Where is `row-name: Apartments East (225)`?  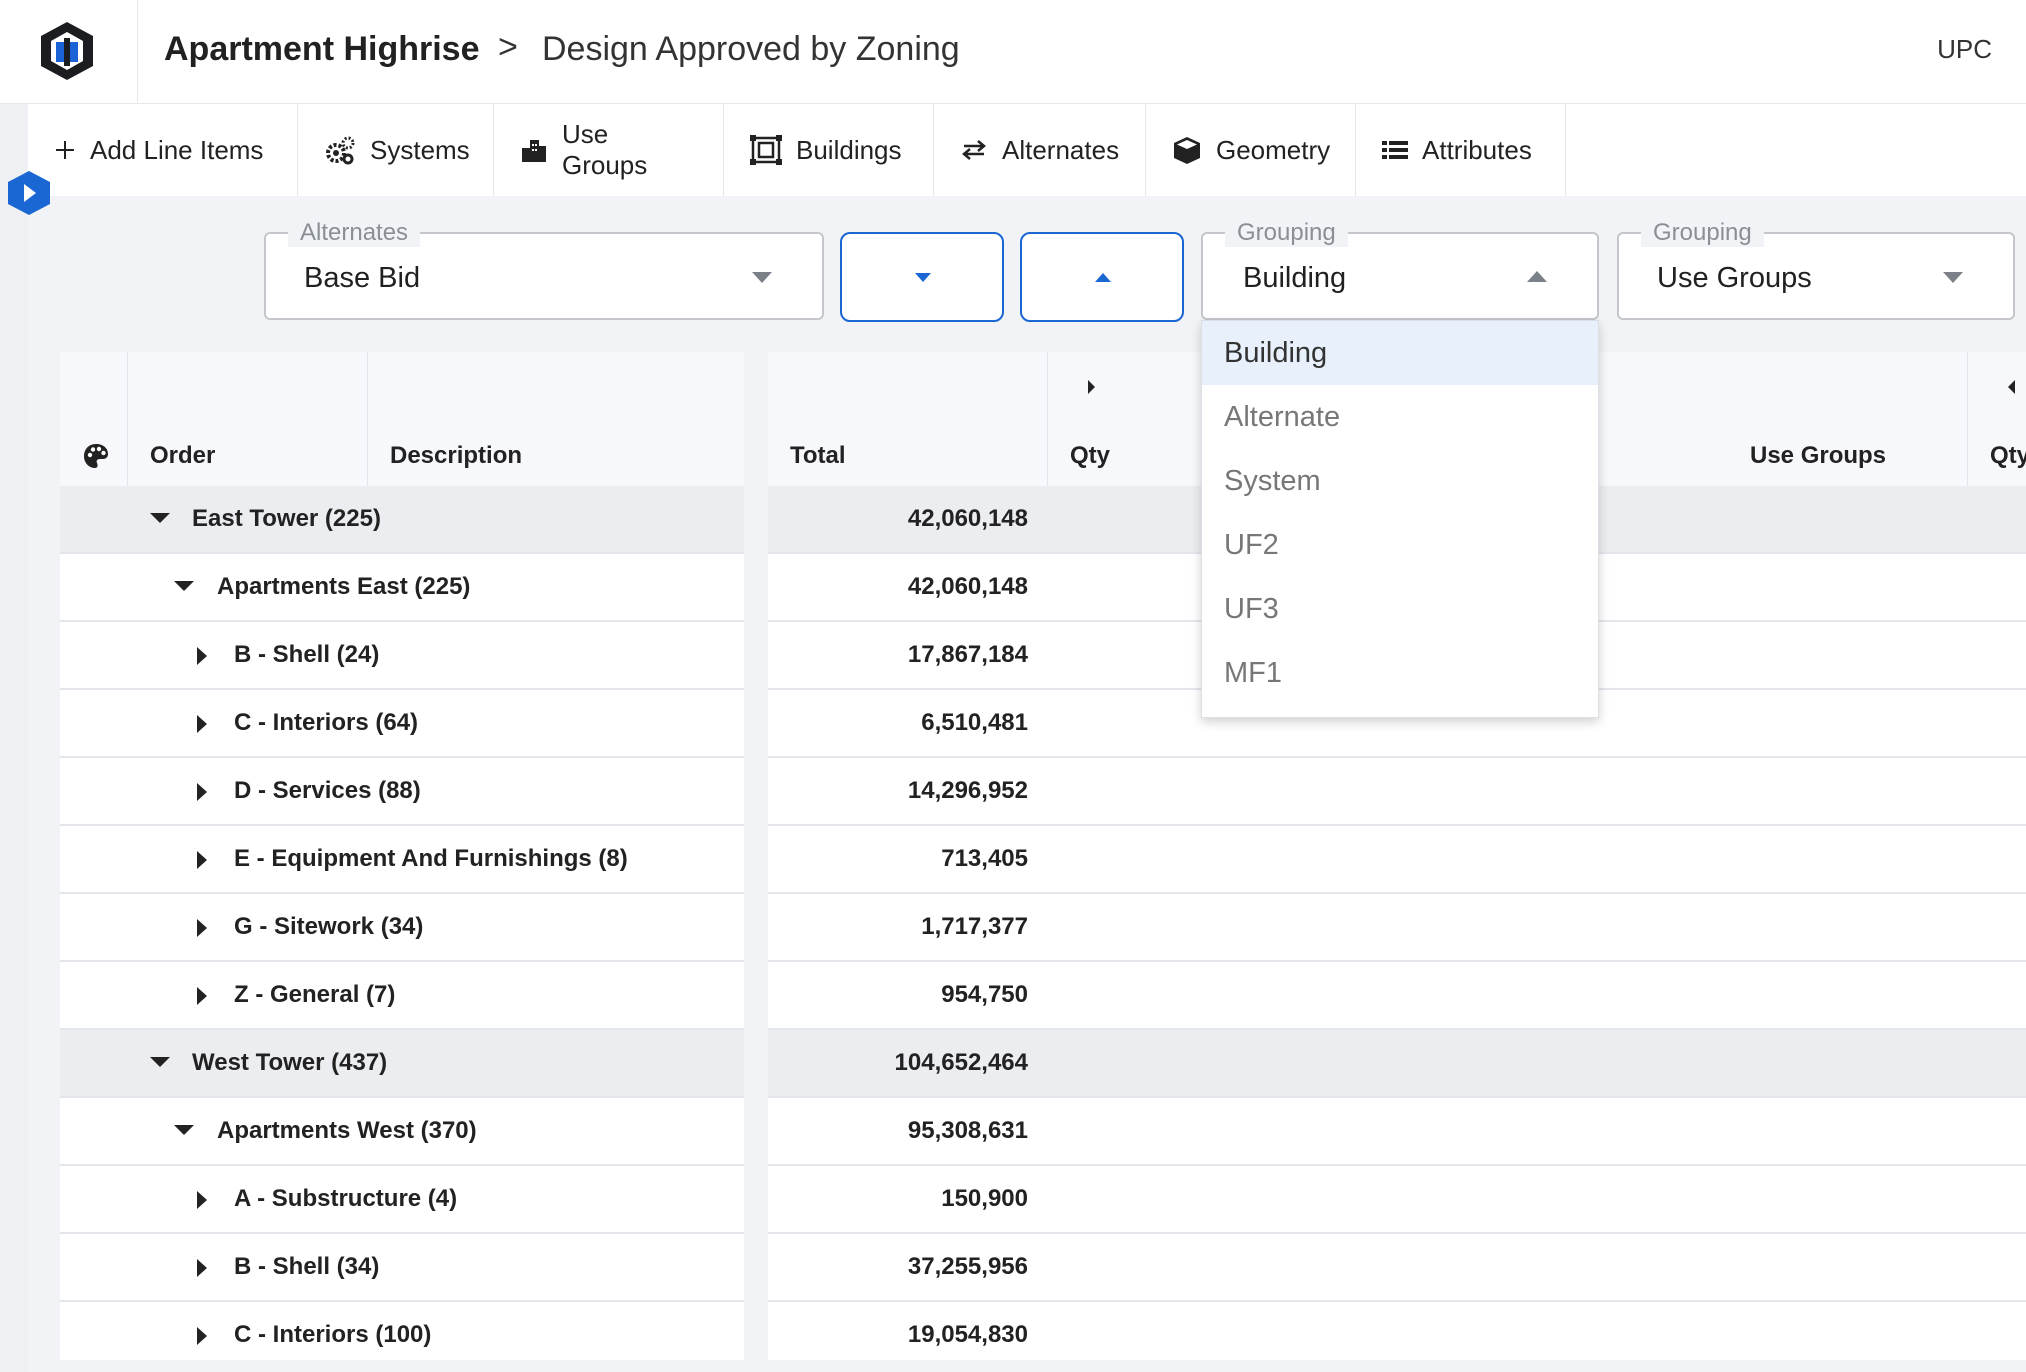 row-name: Apartments East (225) is located at coordinates (344, 586).